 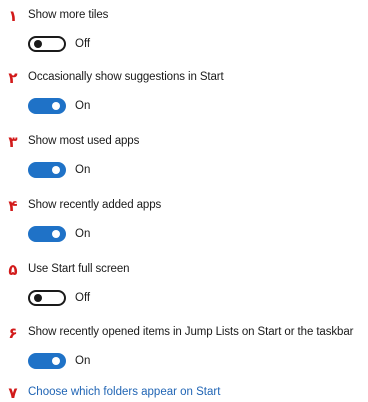 I want to click on most-used-apps-toggle, so click(x=47, y=170).